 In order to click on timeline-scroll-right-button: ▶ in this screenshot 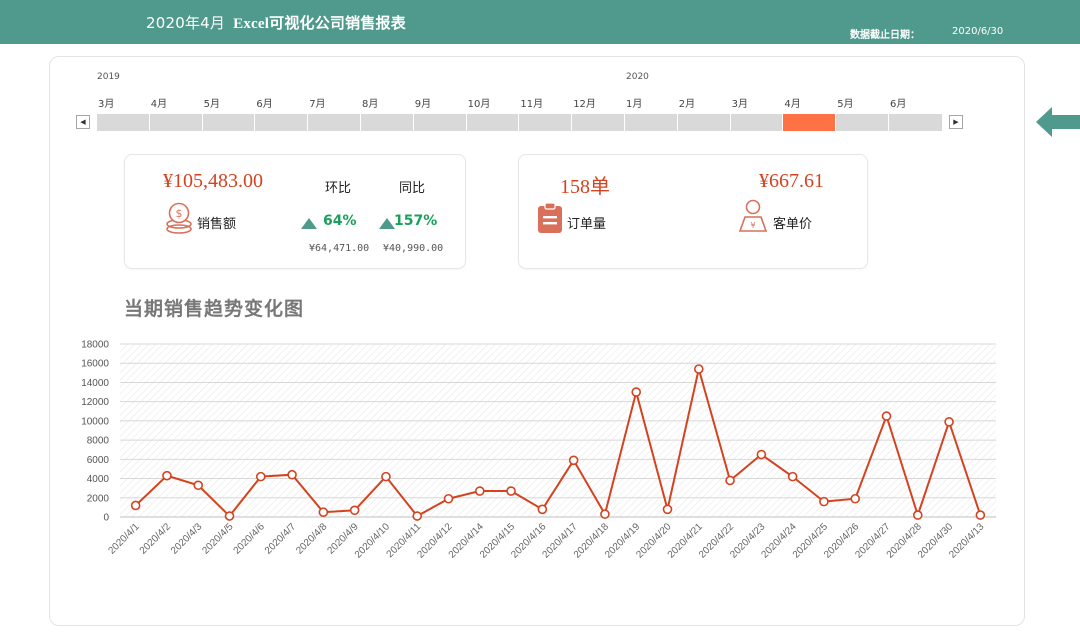, I will do `click(956, 122)`.